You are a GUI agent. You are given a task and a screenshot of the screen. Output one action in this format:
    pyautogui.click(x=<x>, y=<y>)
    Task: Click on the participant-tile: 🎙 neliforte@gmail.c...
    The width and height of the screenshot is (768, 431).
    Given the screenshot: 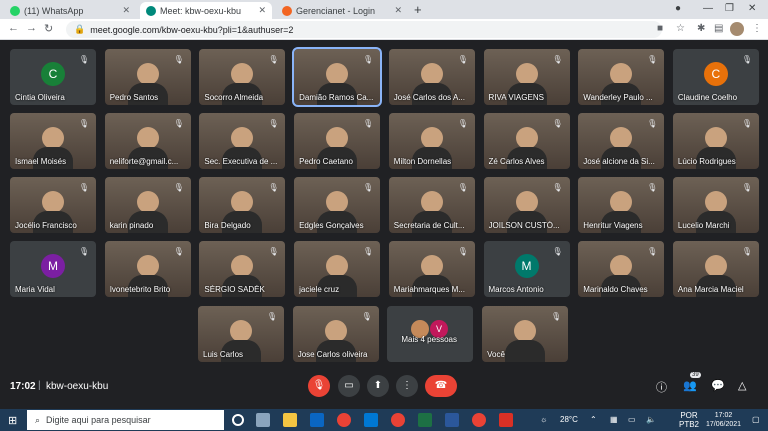 What is the action you would take?
    pyautogui.click(x=147, y=141)
    